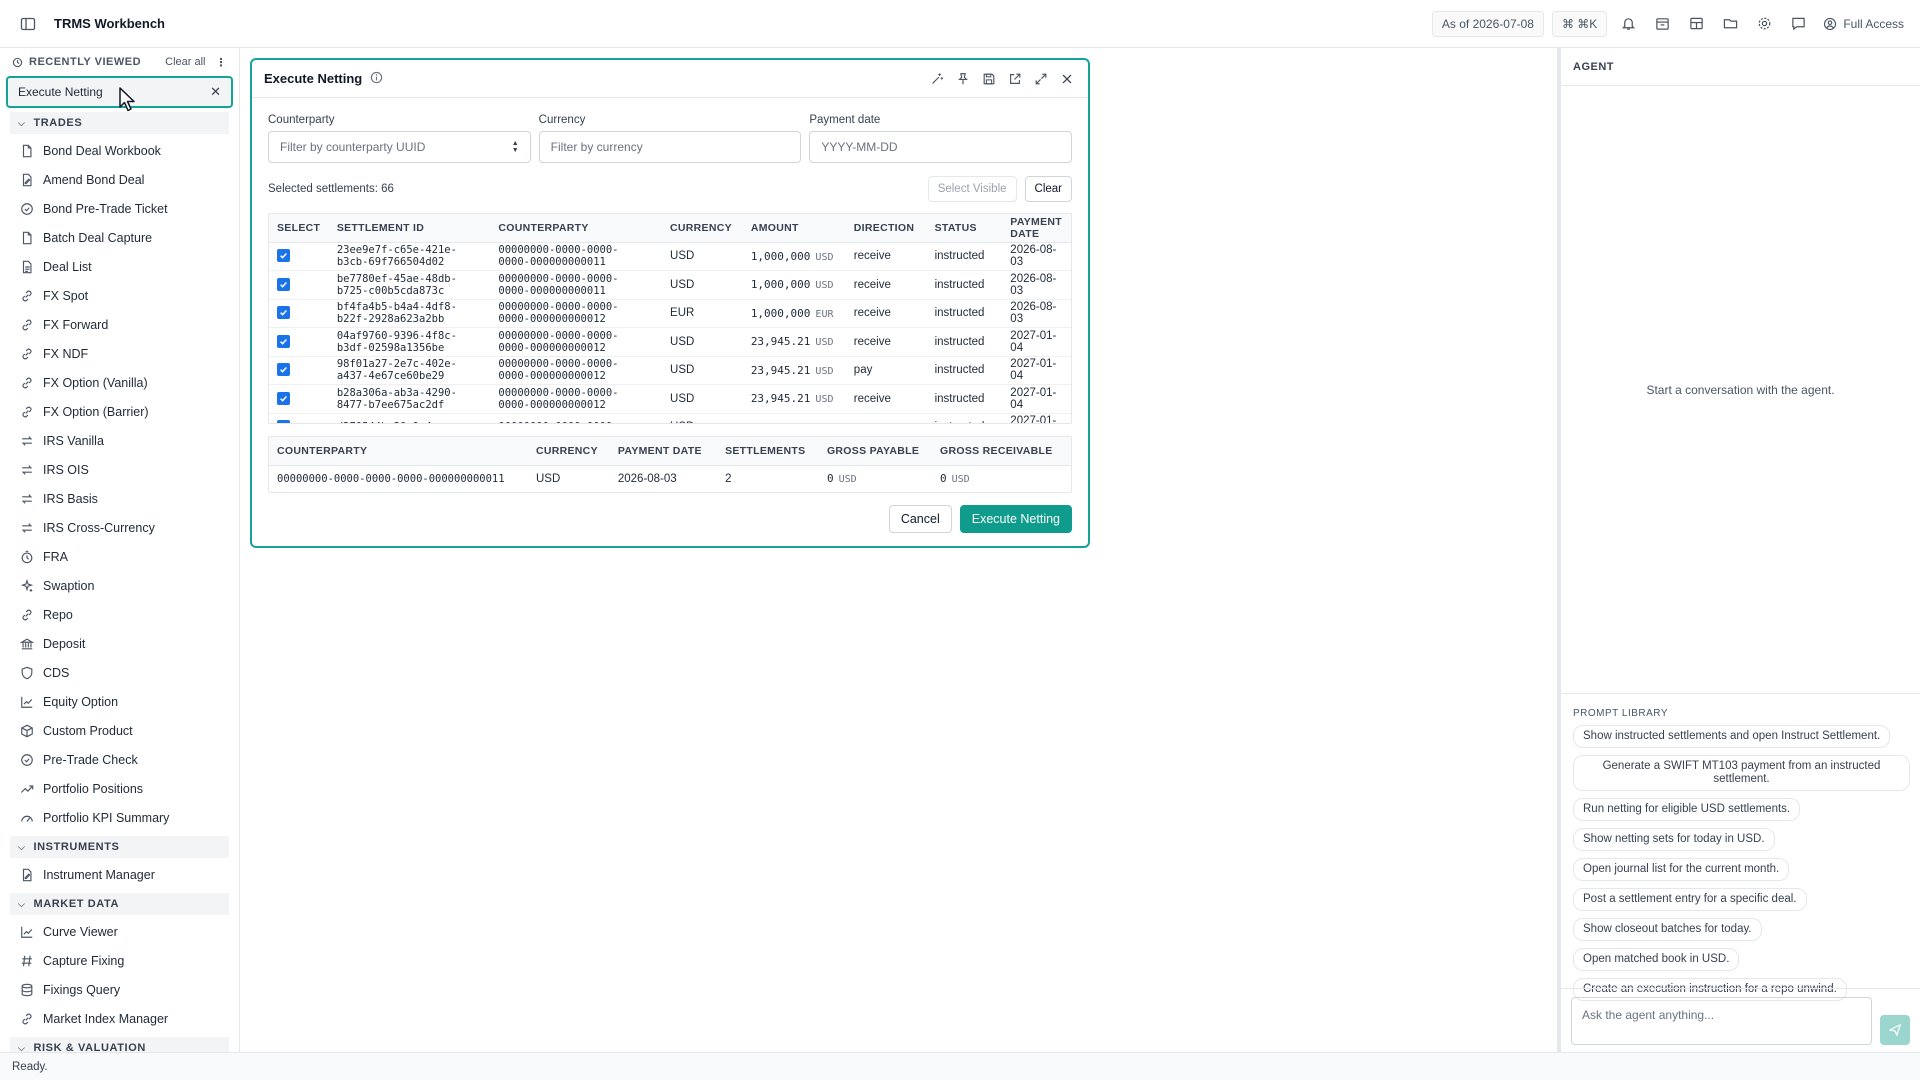 This screenshot has height=1080, width=1920. What do you see at coordinates (1048, 189) in the screenshot?
I see `clear-selection-button: Clear` at bounding box center [1048, 189].